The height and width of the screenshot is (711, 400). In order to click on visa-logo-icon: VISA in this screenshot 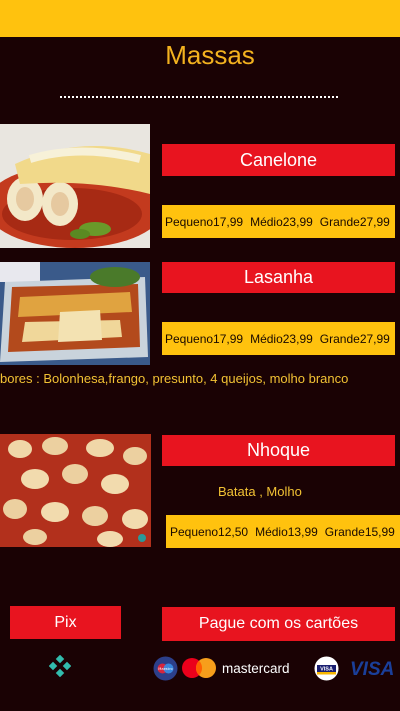, I will do `click(374, 669)`.